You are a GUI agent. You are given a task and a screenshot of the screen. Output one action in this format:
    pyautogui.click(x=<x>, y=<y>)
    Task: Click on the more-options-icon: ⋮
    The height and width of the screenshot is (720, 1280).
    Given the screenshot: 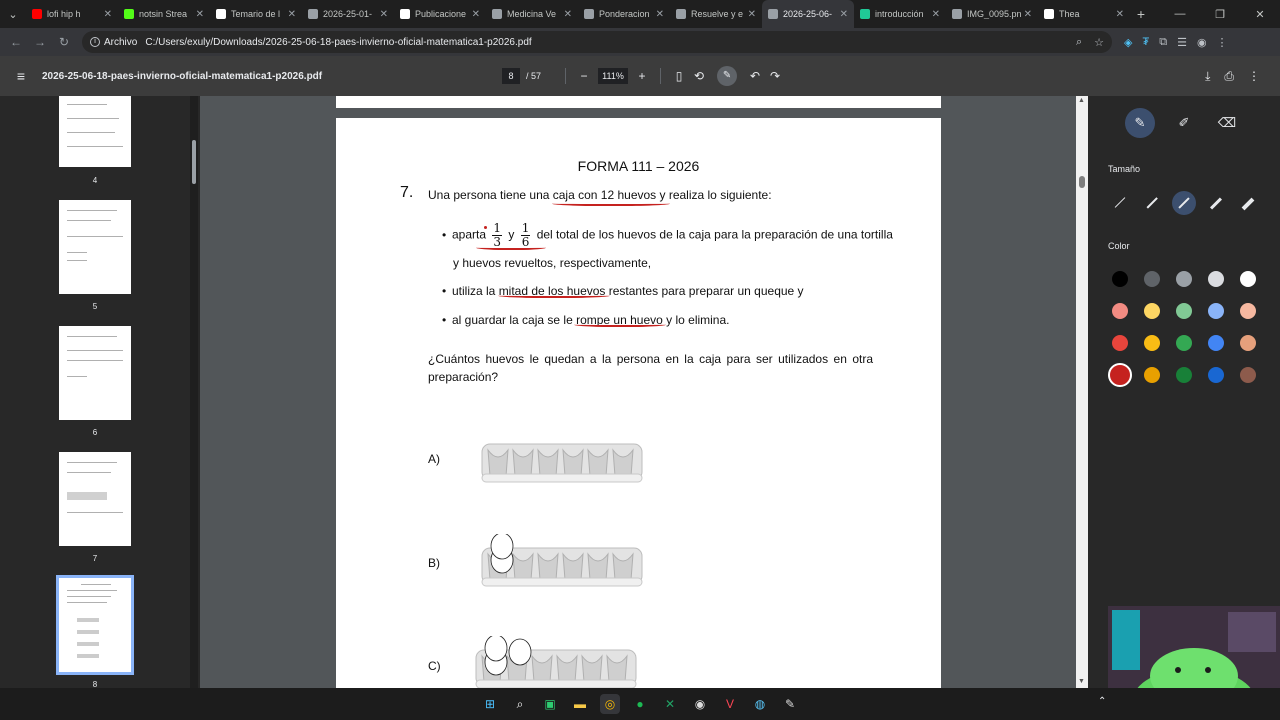 What is the action you would take?
    pyautogui.click(x=1254, y=76)
    